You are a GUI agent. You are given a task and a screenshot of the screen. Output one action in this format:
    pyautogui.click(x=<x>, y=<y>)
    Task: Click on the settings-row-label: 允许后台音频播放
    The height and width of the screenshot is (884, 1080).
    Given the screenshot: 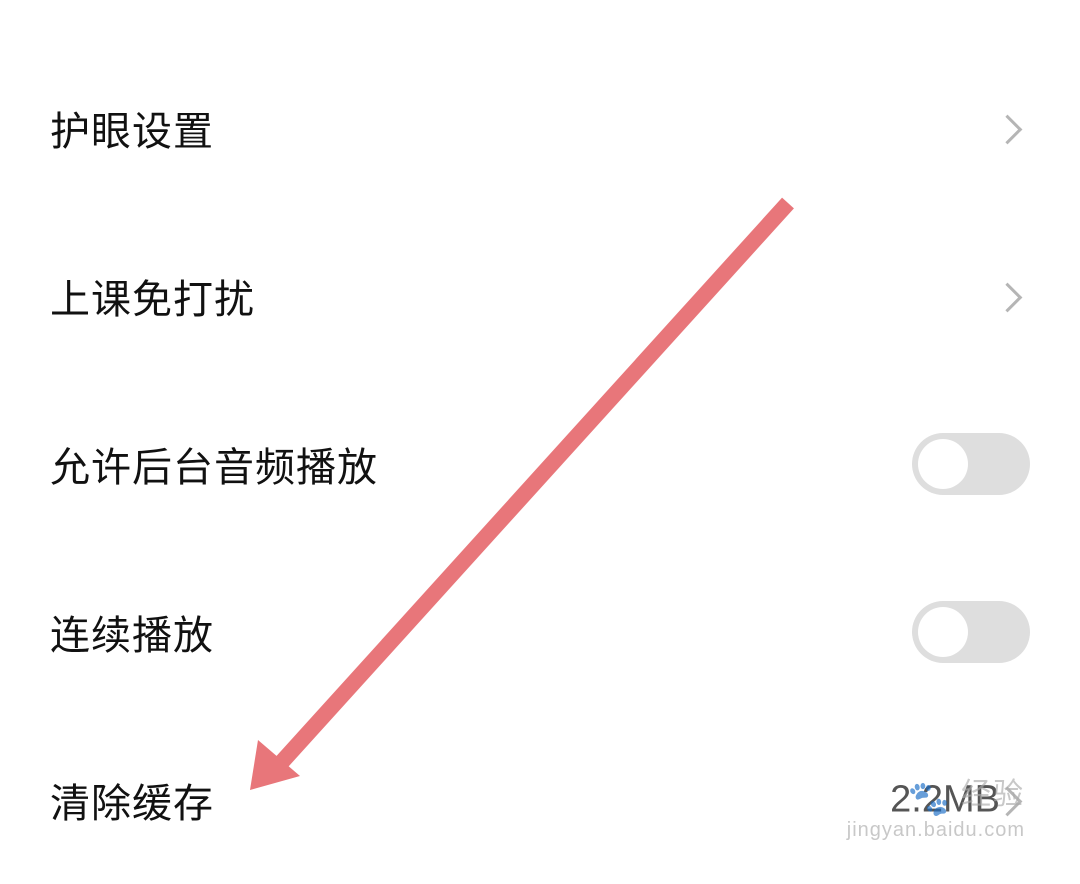 What is the action you would take?
    pyautogui.click(x=214, y=468)
    